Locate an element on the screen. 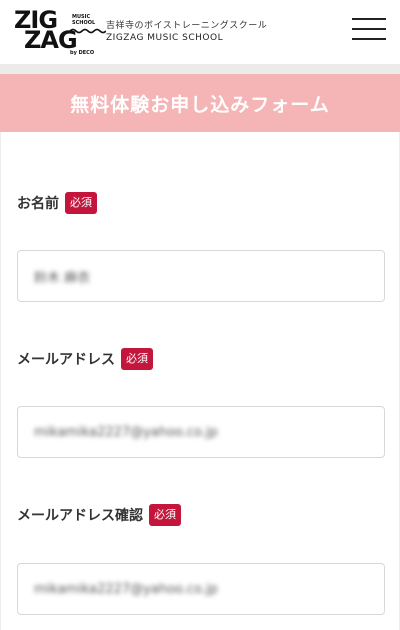  email-label-row: メールアドレス 必須 is located at coordinates (85, 359).